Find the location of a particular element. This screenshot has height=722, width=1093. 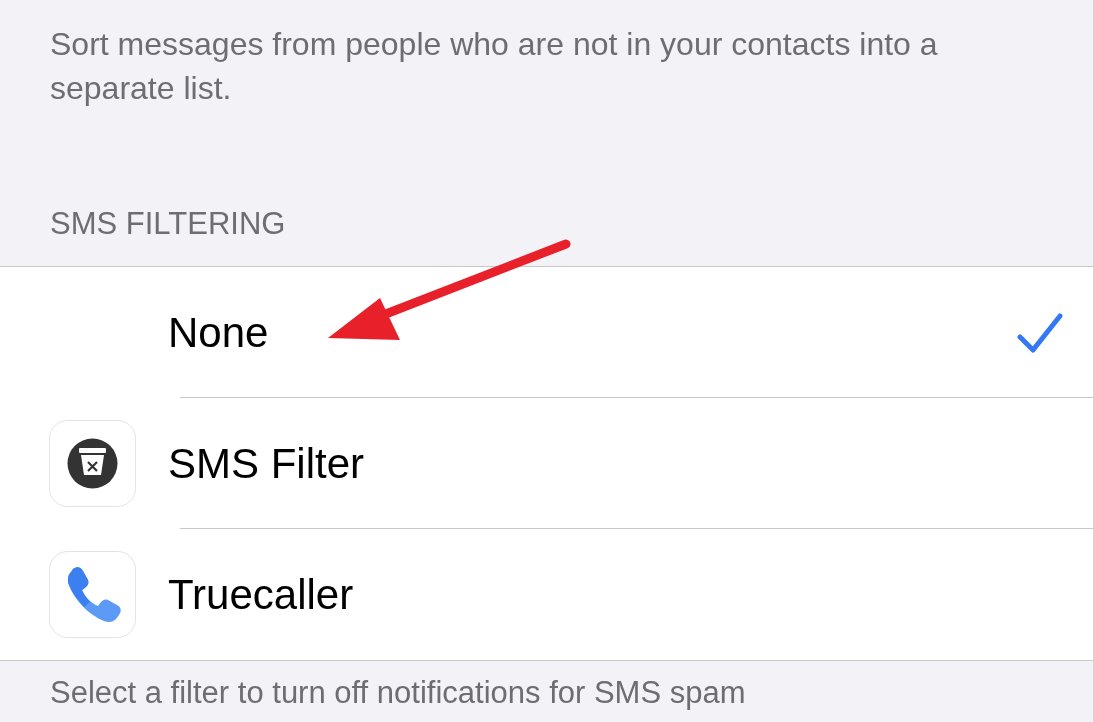

phone-icon is located at coordinates (92, 594).